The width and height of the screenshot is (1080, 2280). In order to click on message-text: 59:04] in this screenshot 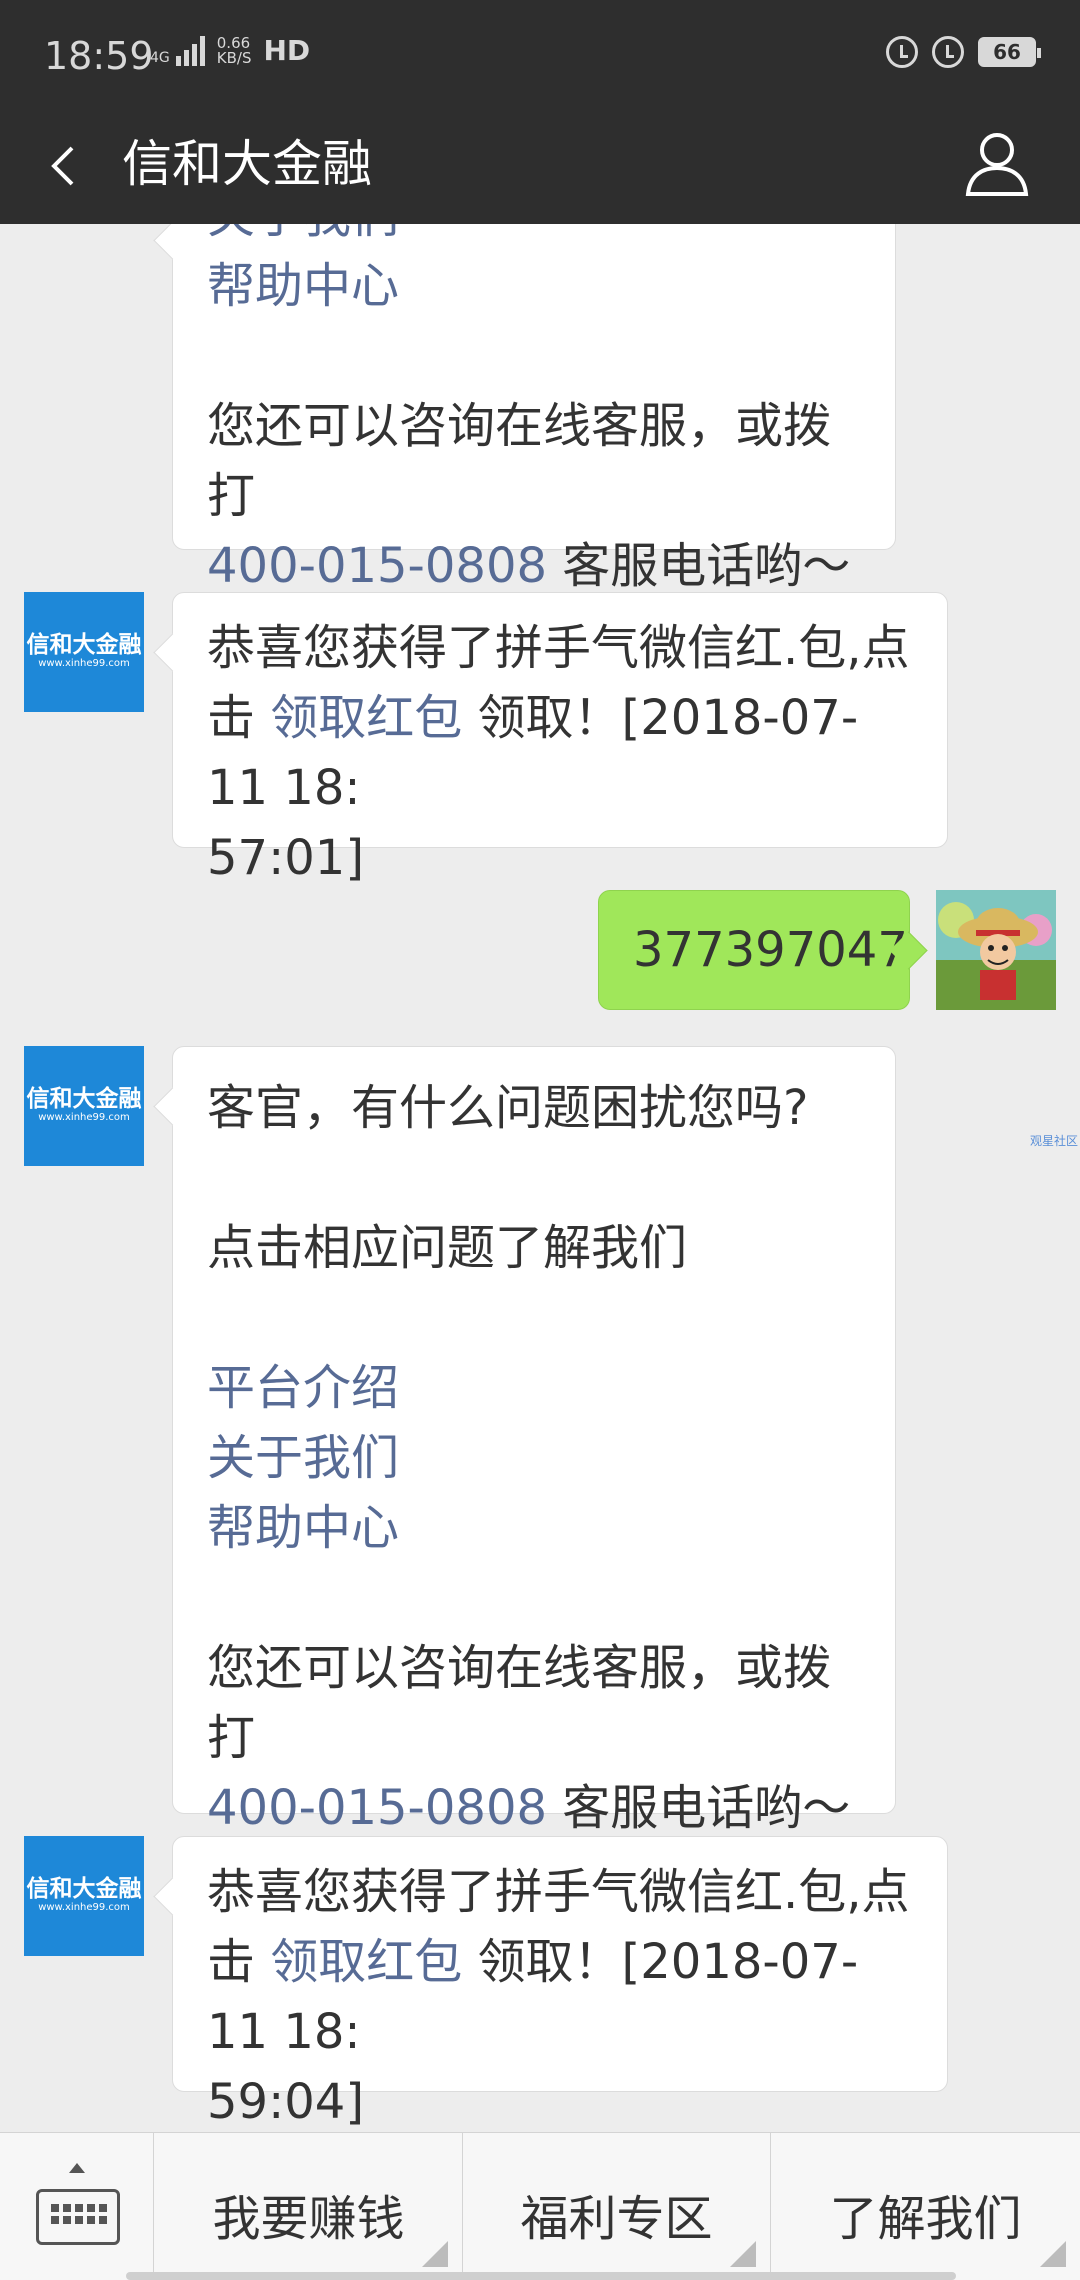, I will do `click(286, 2102)`.